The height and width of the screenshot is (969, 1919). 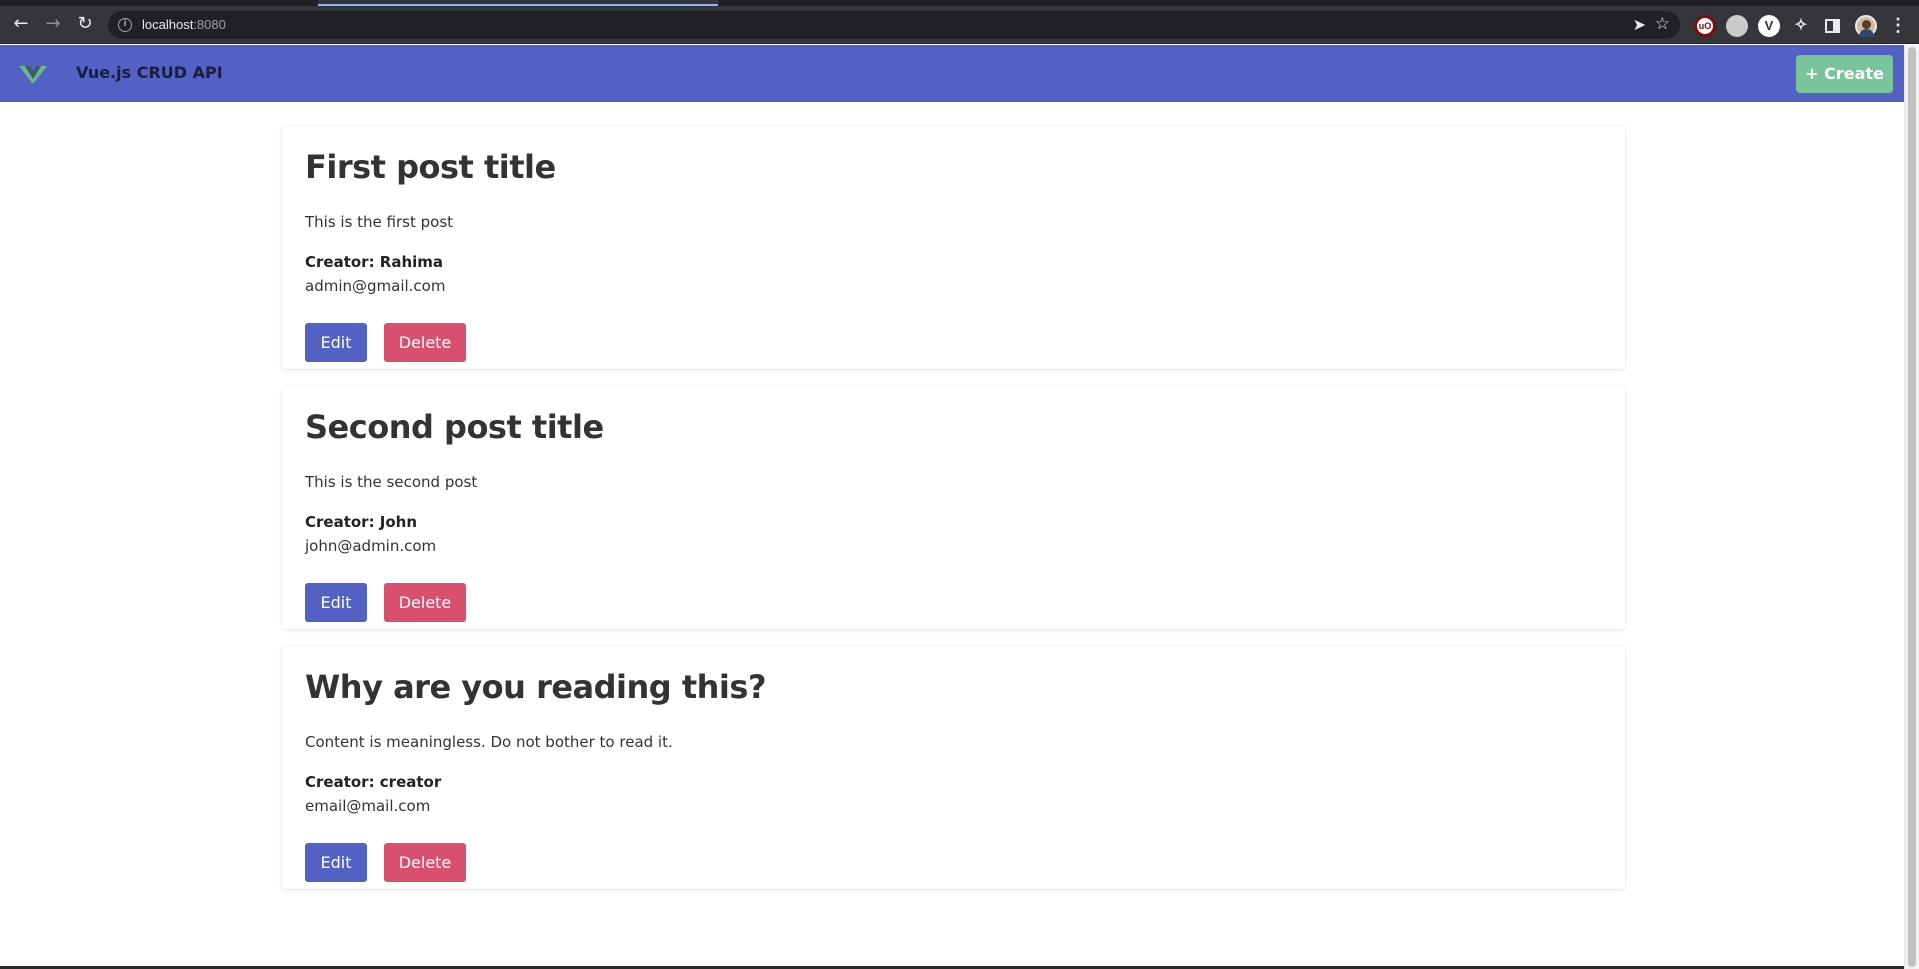 I want to click on back-arrow-icon: ←, so click(x=21, y=24).